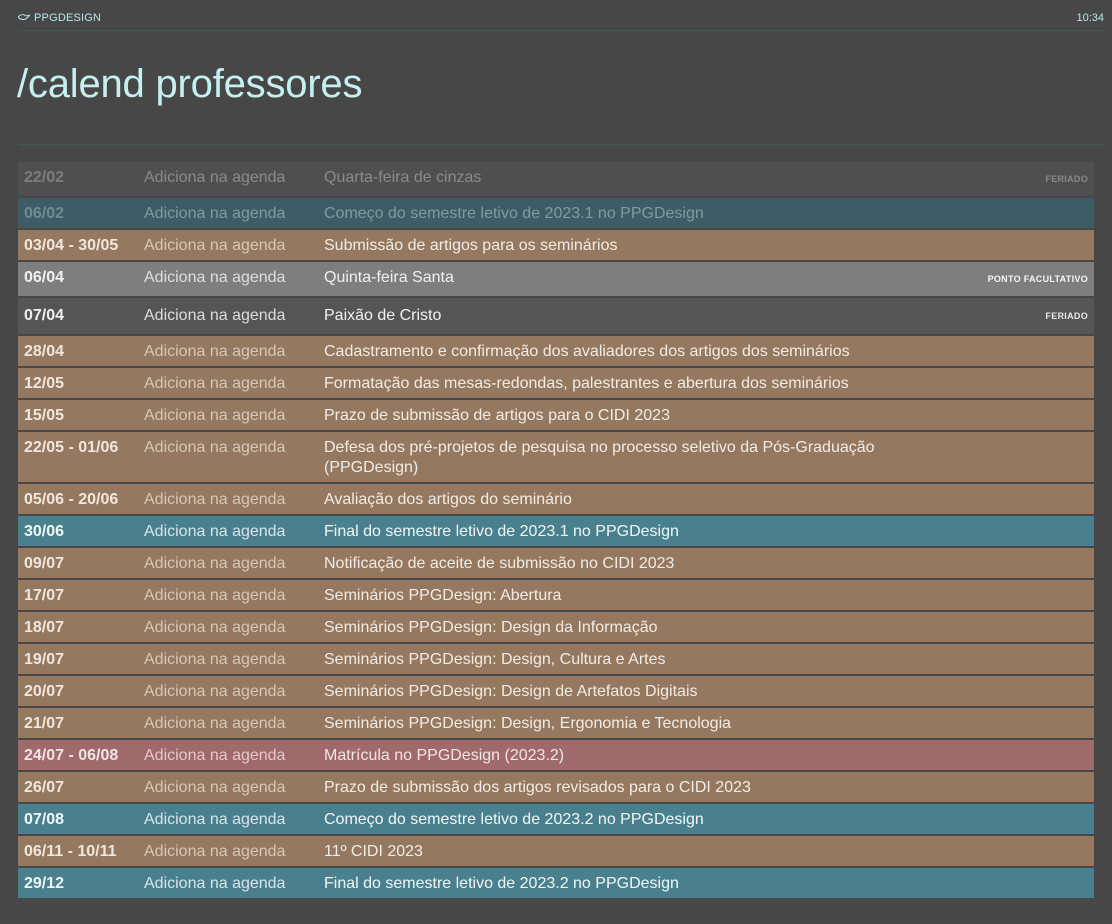 The image size is (1112, 924). What do you see at coordinates (71, 755) in the screenshot?
I see `event-date: 24/07 - 06/08` at bounding box center [71, 755].